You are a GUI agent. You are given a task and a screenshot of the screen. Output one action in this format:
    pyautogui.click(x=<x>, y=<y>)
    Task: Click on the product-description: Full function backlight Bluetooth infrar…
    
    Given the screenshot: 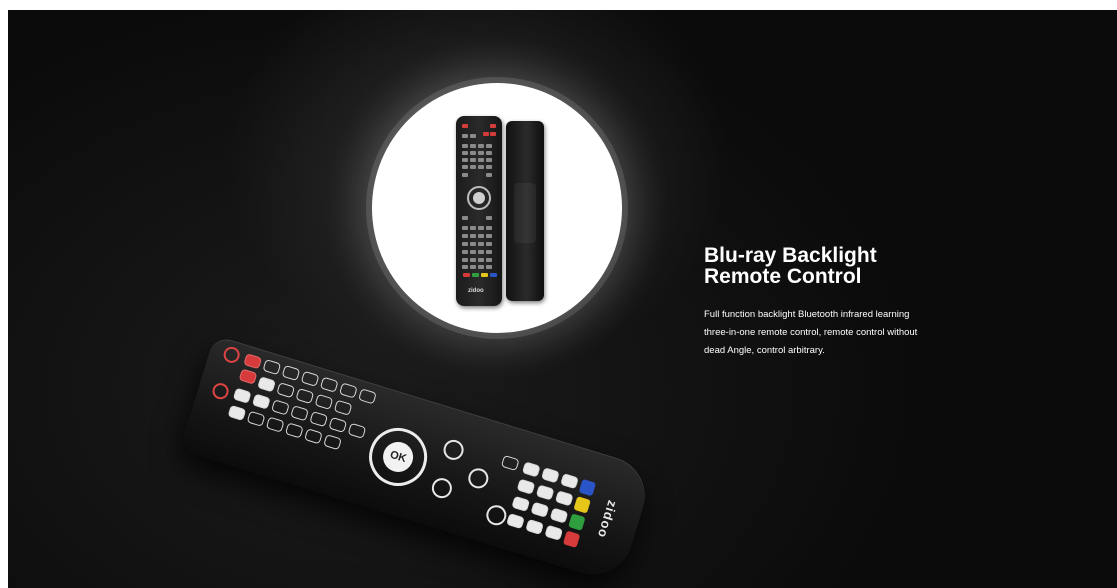 What is the action you would take?
    pyautogui.click(x=811, y=332)
    